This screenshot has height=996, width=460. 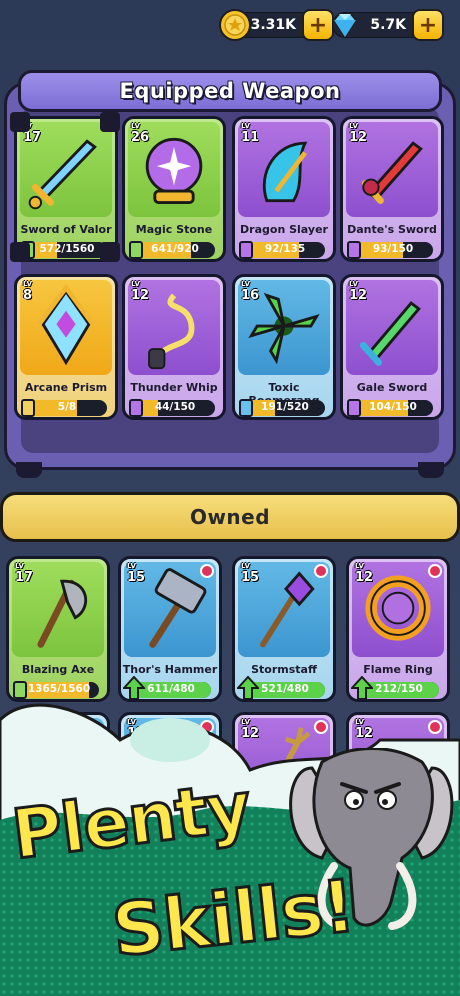 I want to click on equipped-card: LV 12 Dante's Sword 93/150, so click(x=392, y=189).